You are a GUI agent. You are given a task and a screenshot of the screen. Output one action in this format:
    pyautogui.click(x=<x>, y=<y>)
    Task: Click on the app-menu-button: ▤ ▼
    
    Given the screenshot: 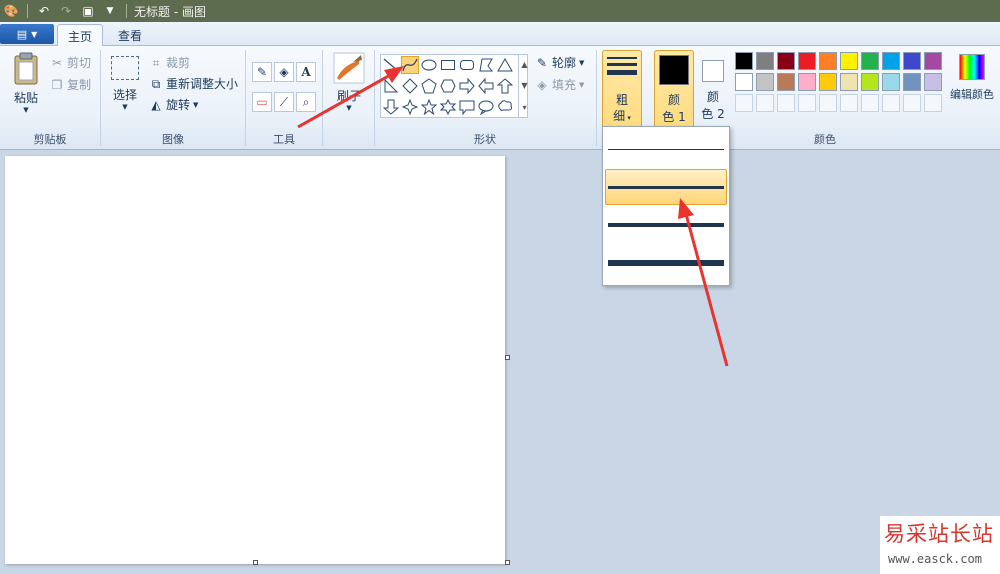 What is the action you would take?
    pyautogui.click(x=27, y=34)
    